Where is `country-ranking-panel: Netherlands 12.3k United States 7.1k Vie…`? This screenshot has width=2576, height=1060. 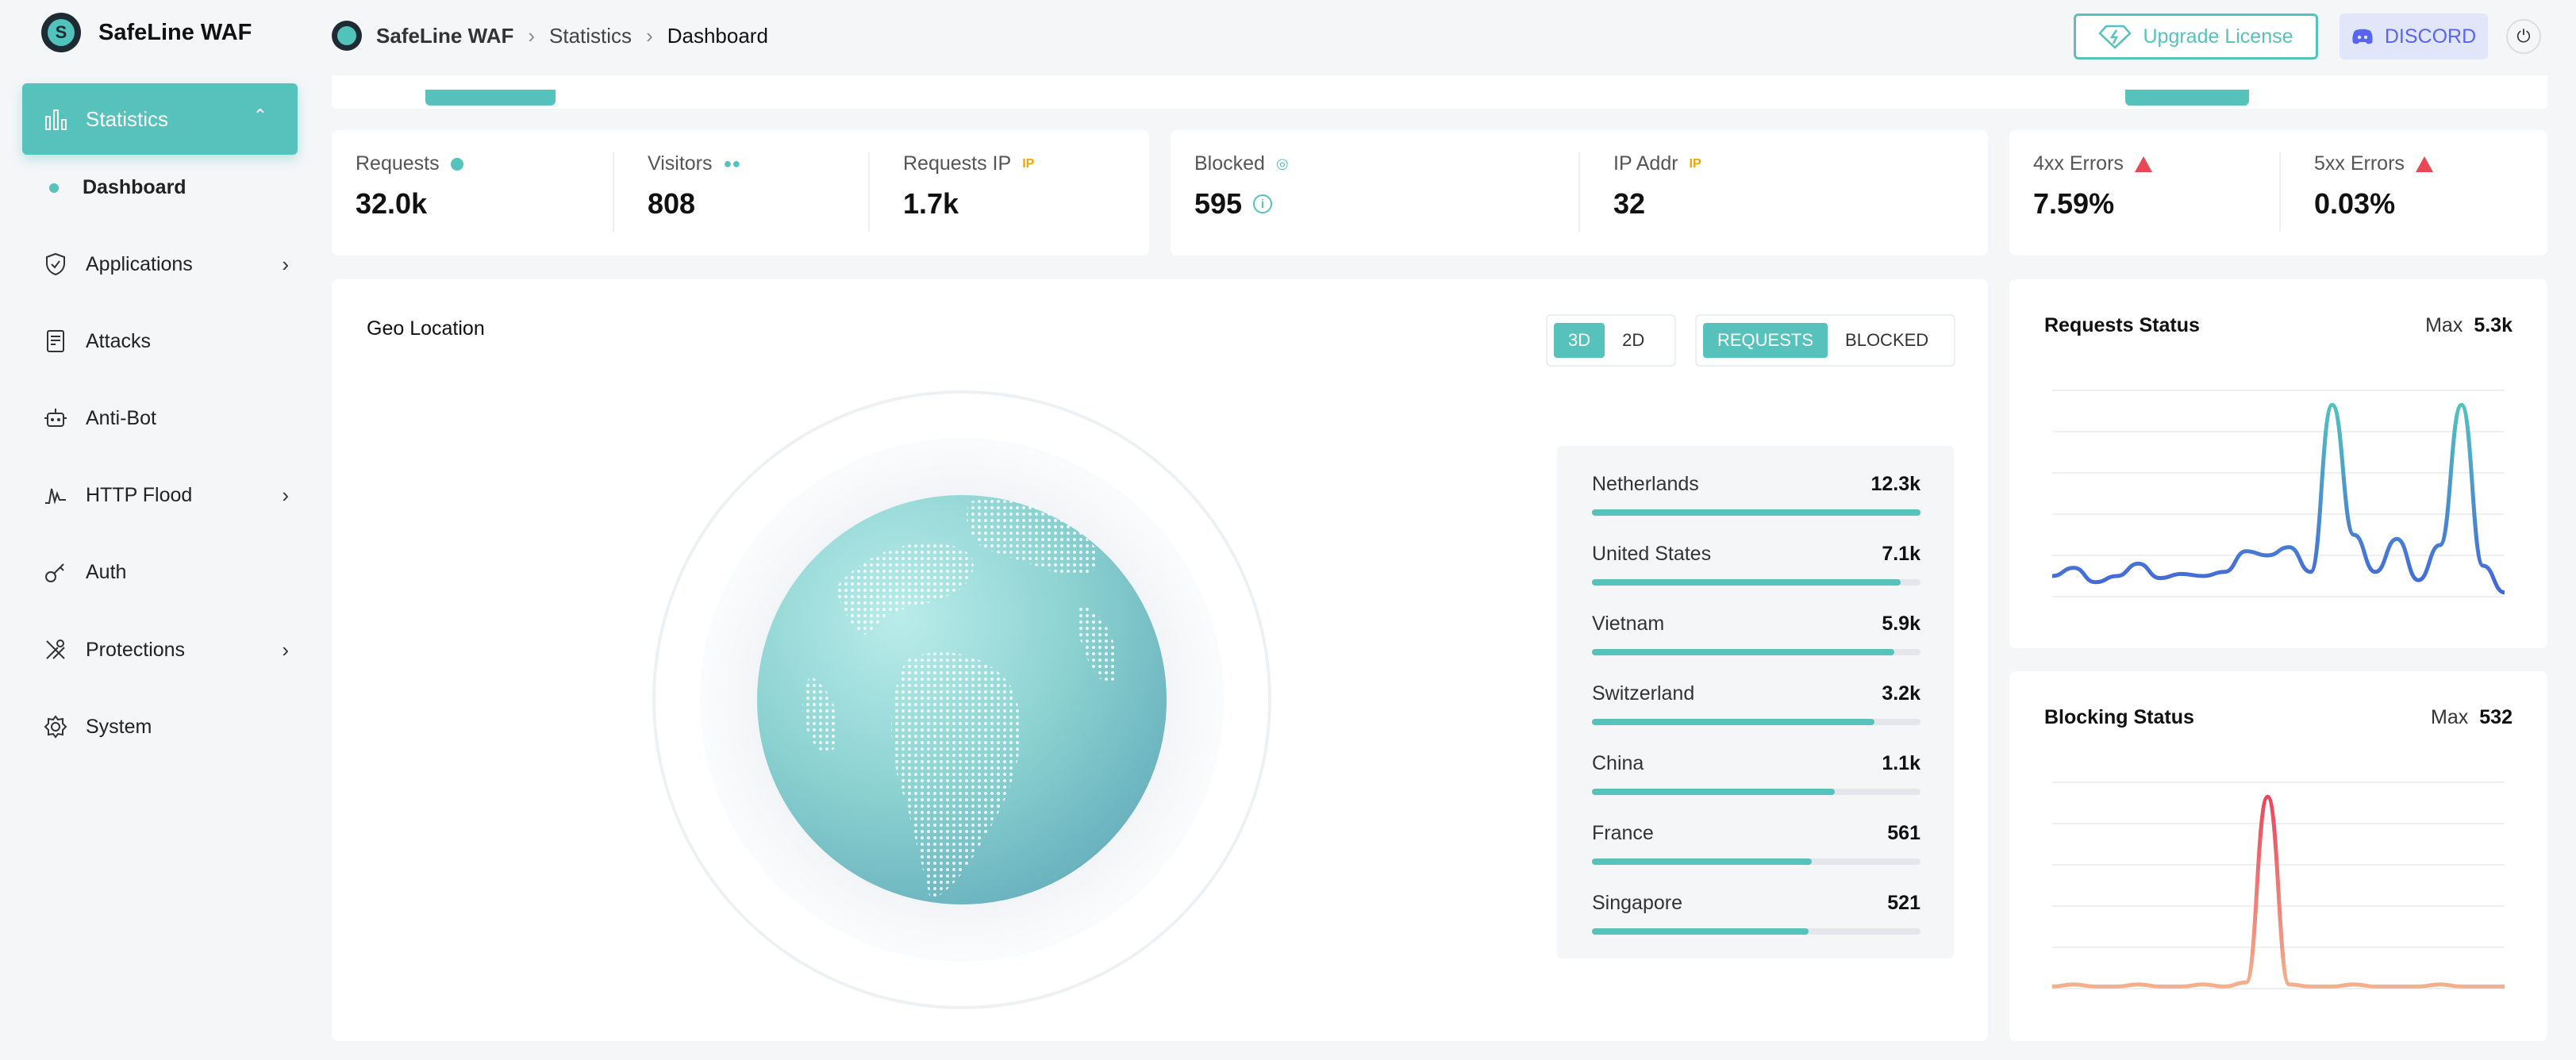
country-ranking-panel: Netherlands 12.3k United States 7.1k Vie… is located at coordinates (1755, 702).